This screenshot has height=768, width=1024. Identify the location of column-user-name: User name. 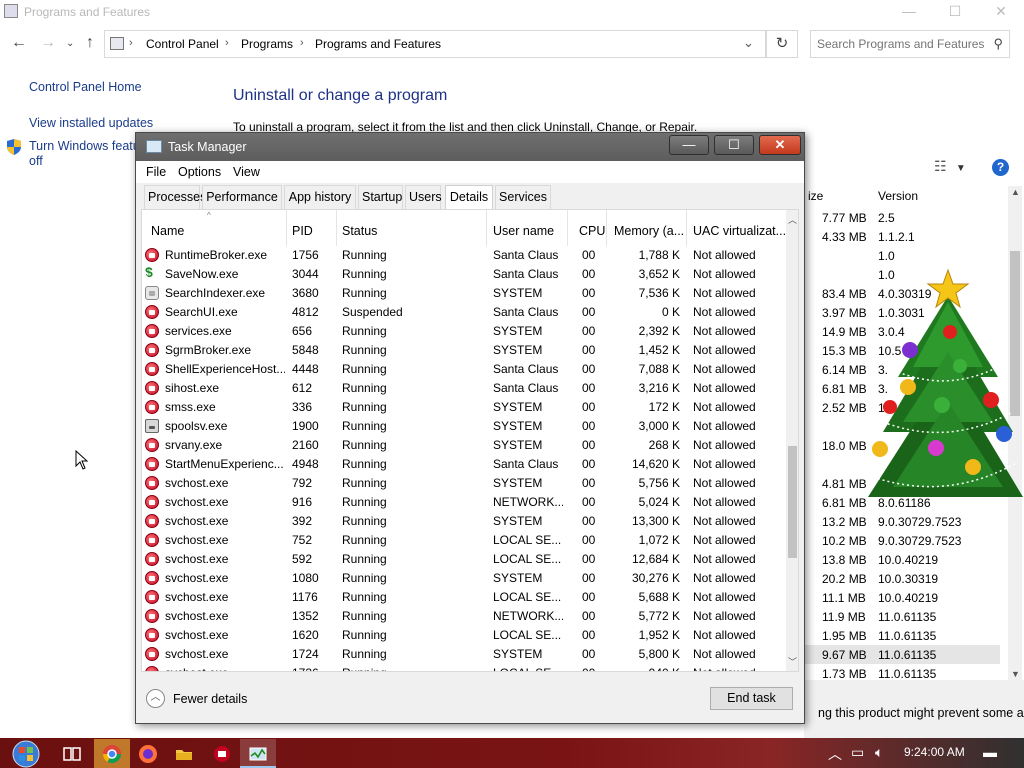
(523, 231).